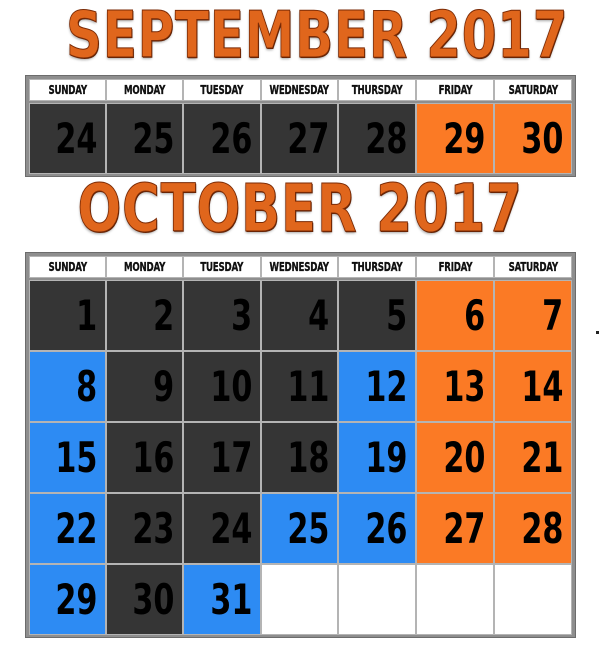 This screenshot has height=663, width=600. Describe the element at coordinates (230, 457) in the screenshot. I see `day-number: 17` at that location.